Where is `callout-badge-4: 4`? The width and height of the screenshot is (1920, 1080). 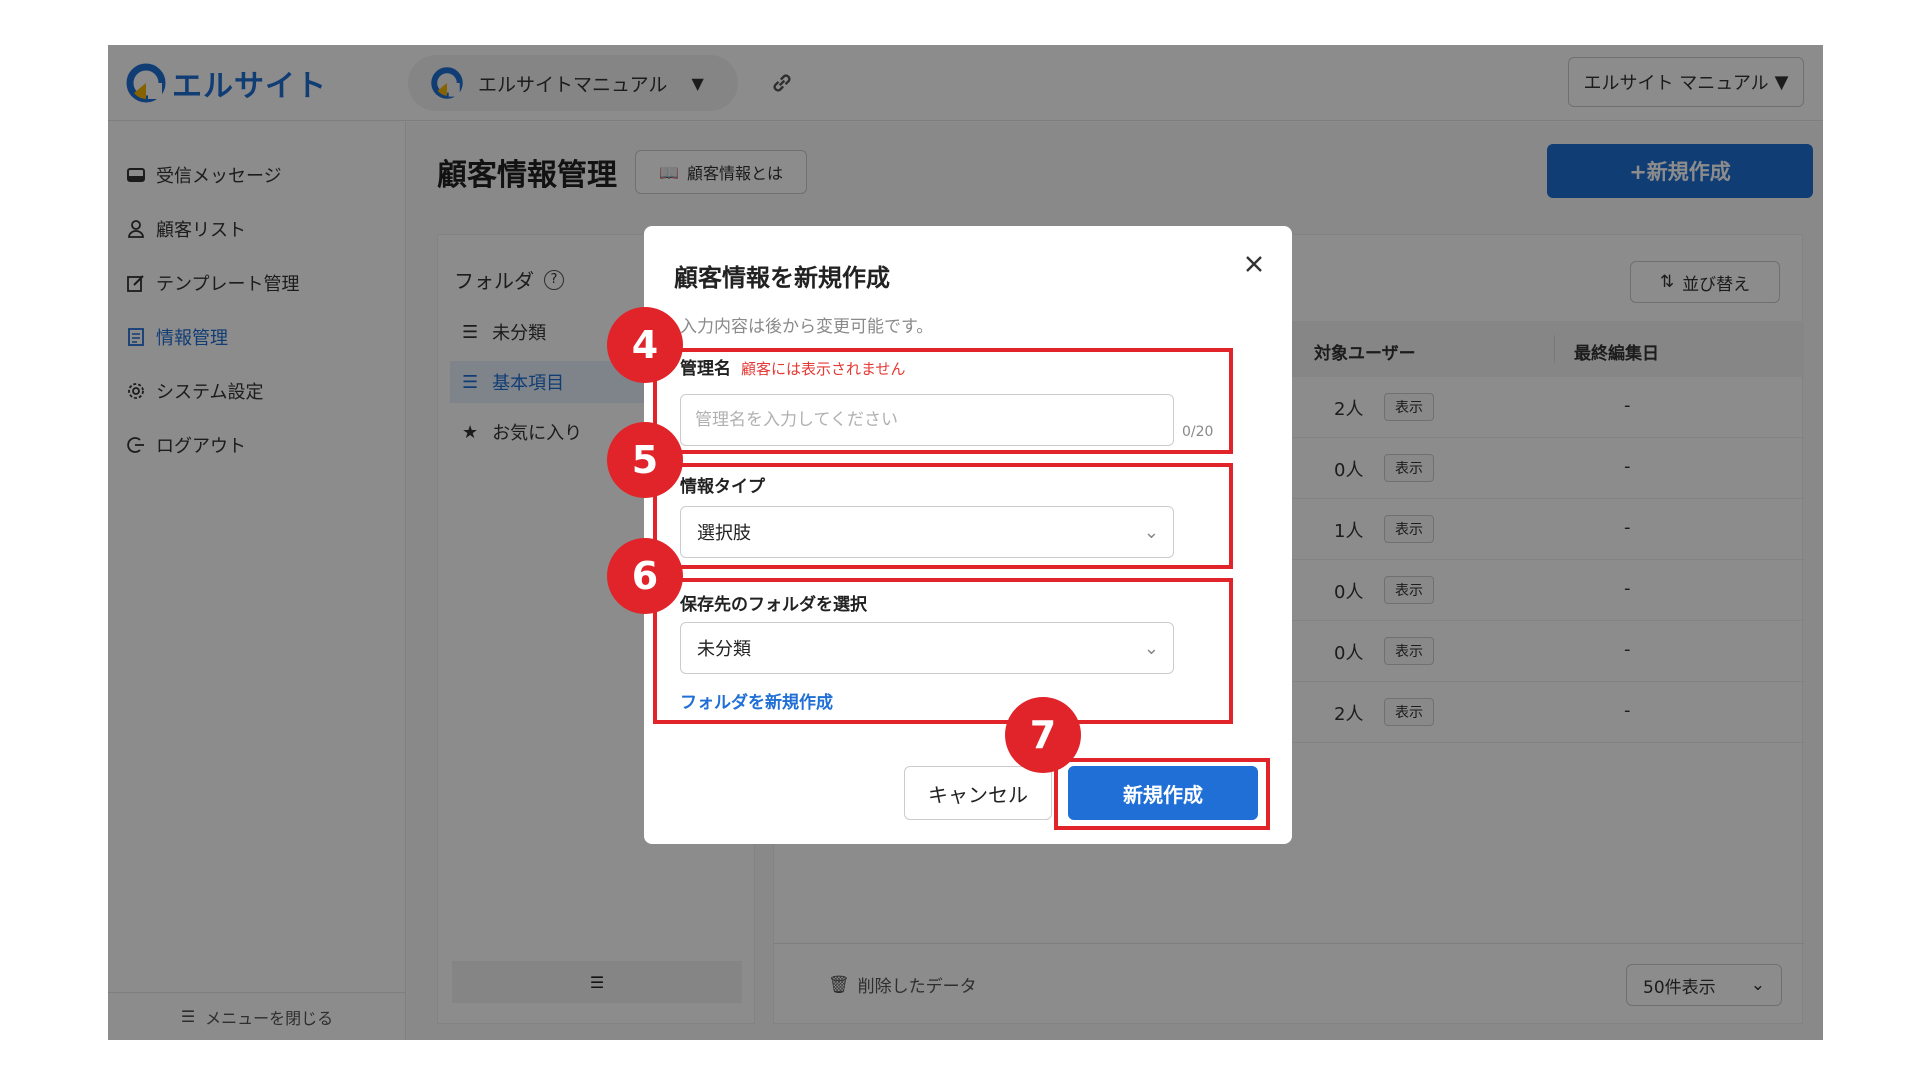 callout-badge-4: 4 is located at coordinates (645, 345).